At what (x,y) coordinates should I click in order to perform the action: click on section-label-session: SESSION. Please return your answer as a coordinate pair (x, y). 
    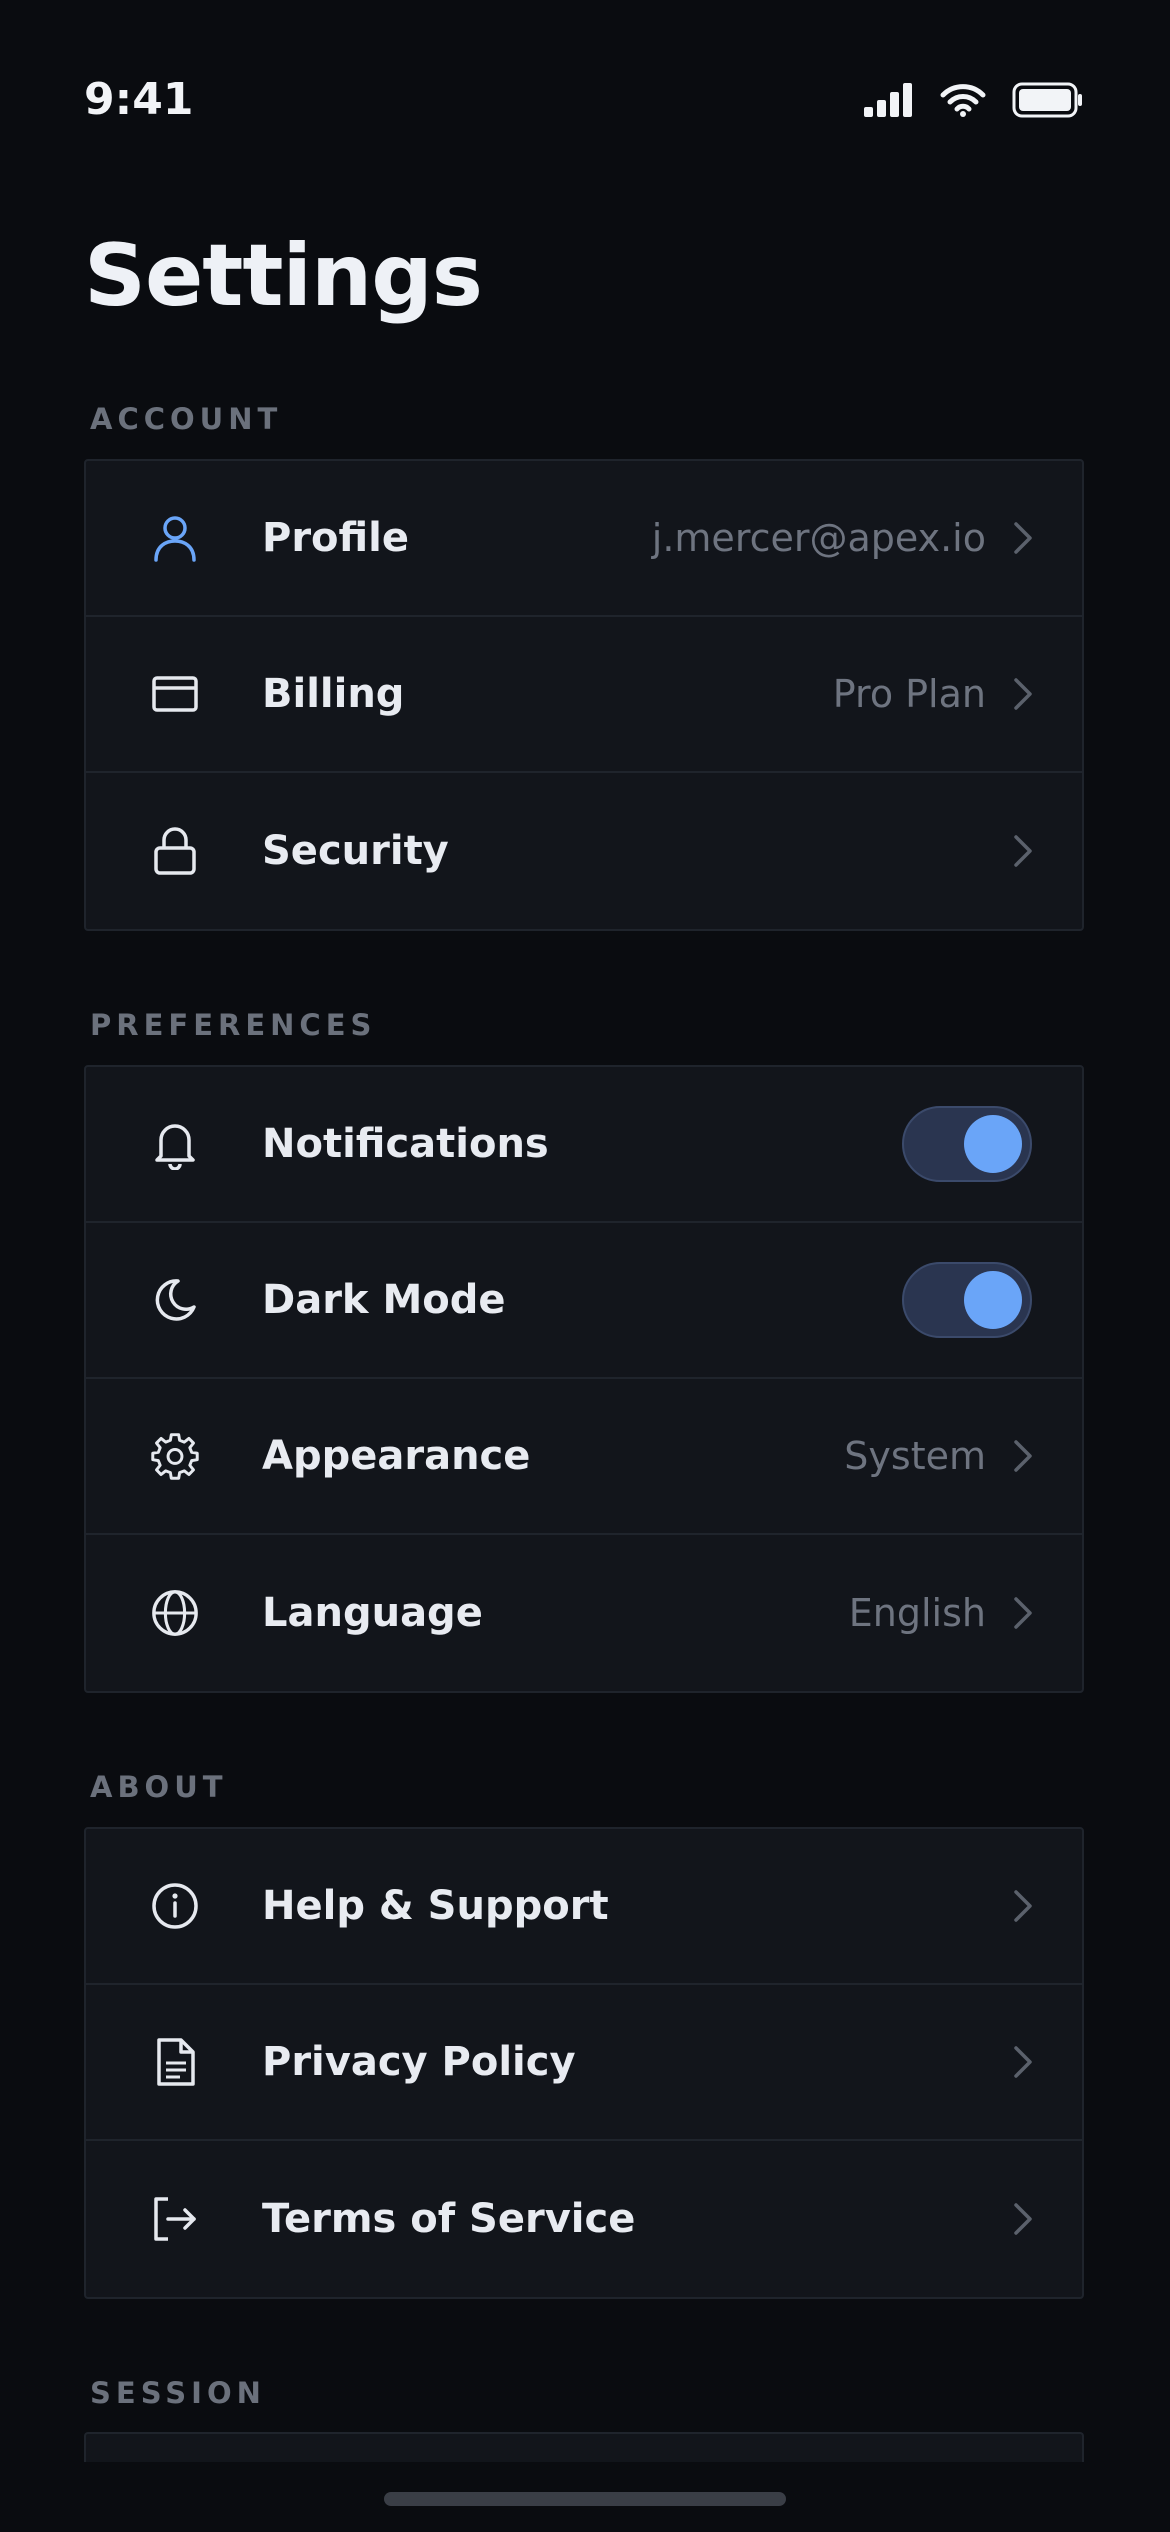
    Looking at the image, I should click on (178, 2393).